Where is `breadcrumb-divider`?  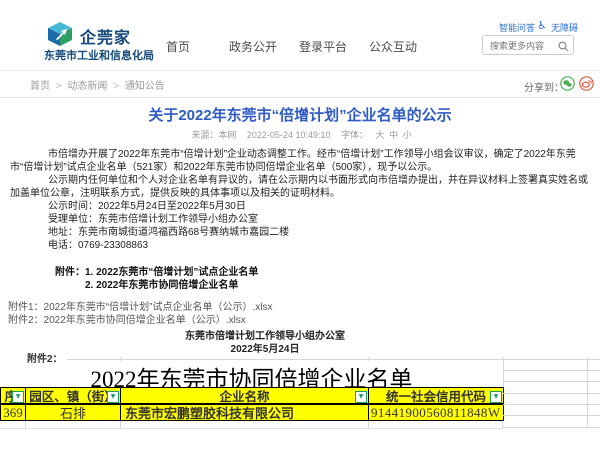 breadcrumb-divider is located at coordinates (300, 97).